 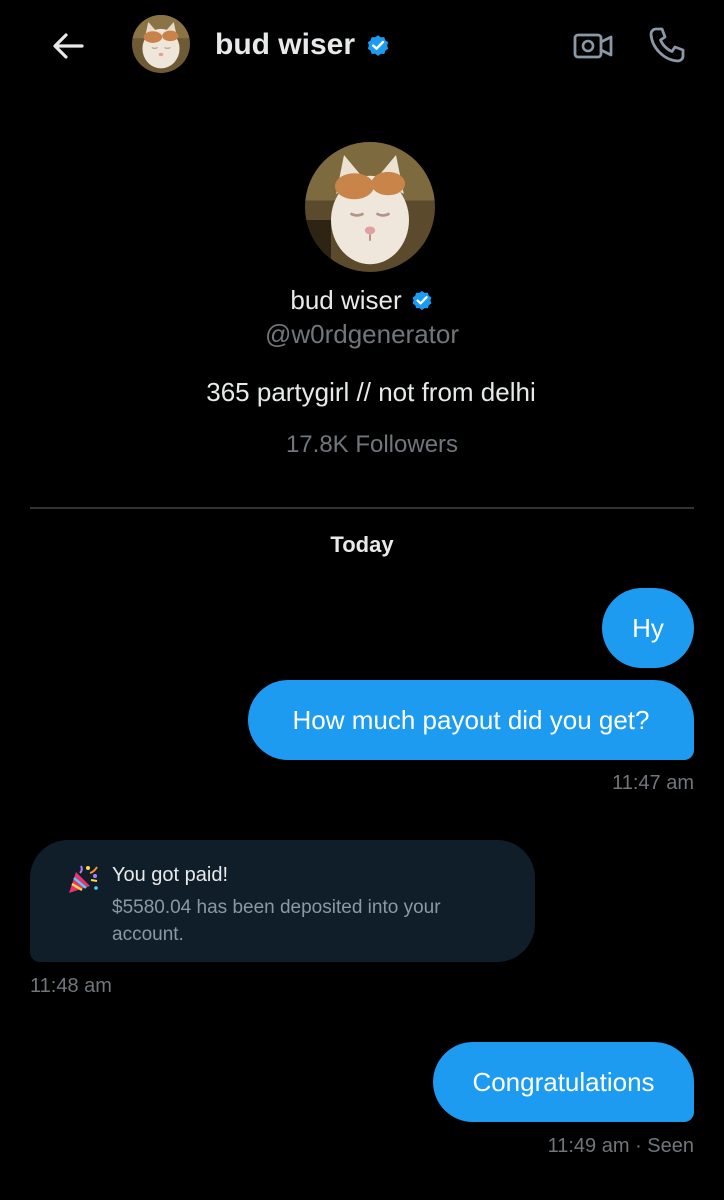 What do you see at coordinates (471, 720) in the screenshot?
I see `message-bubble-outgoing: How much payout did you get?` at bounding box center [471, 720].